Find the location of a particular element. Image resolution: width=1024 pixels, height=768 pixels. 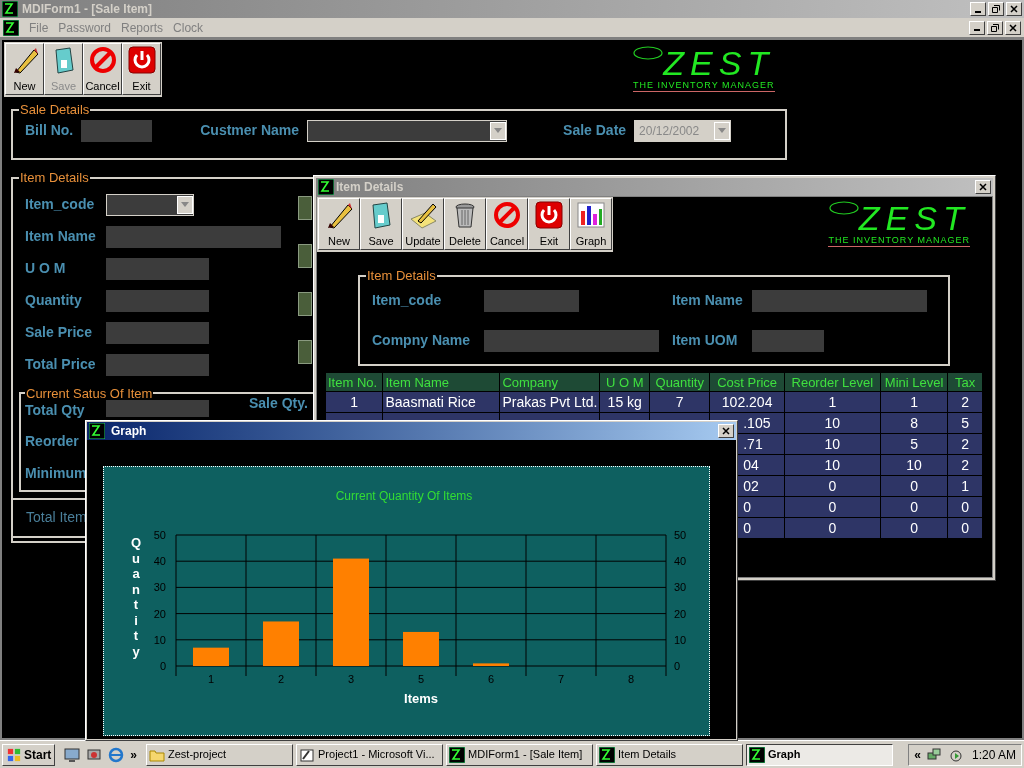

toolbar-button: Delete is located at coordinates (465, 224).